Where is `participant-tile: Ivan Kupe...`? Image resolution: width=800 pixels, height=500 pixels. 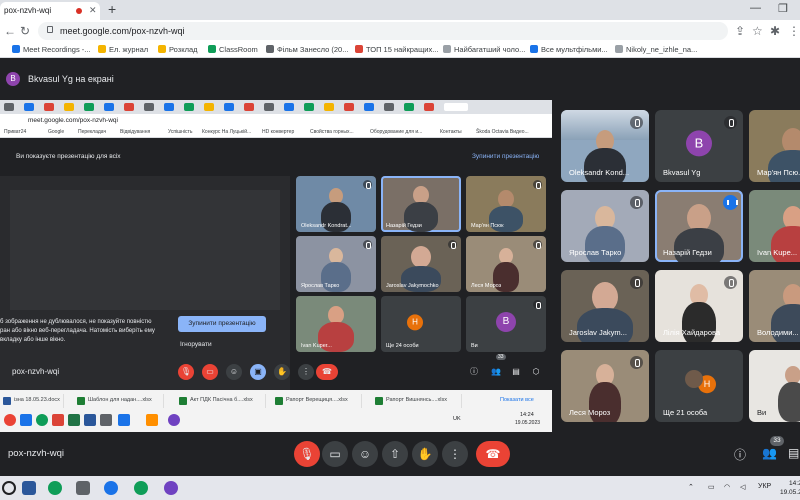
participant-tile: Ivan Kupe... is located at coordinates (774, 226).